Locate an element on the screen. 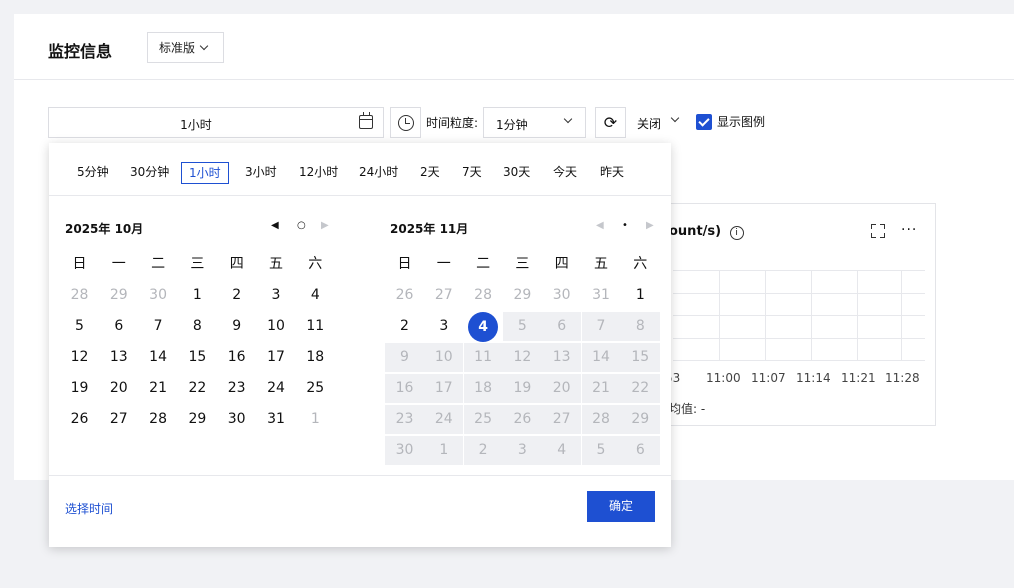 Image resolution: width=1014 pixels, height=588 pixels. x-axis-tick: 11:00 is located at coordinates (723, 378).